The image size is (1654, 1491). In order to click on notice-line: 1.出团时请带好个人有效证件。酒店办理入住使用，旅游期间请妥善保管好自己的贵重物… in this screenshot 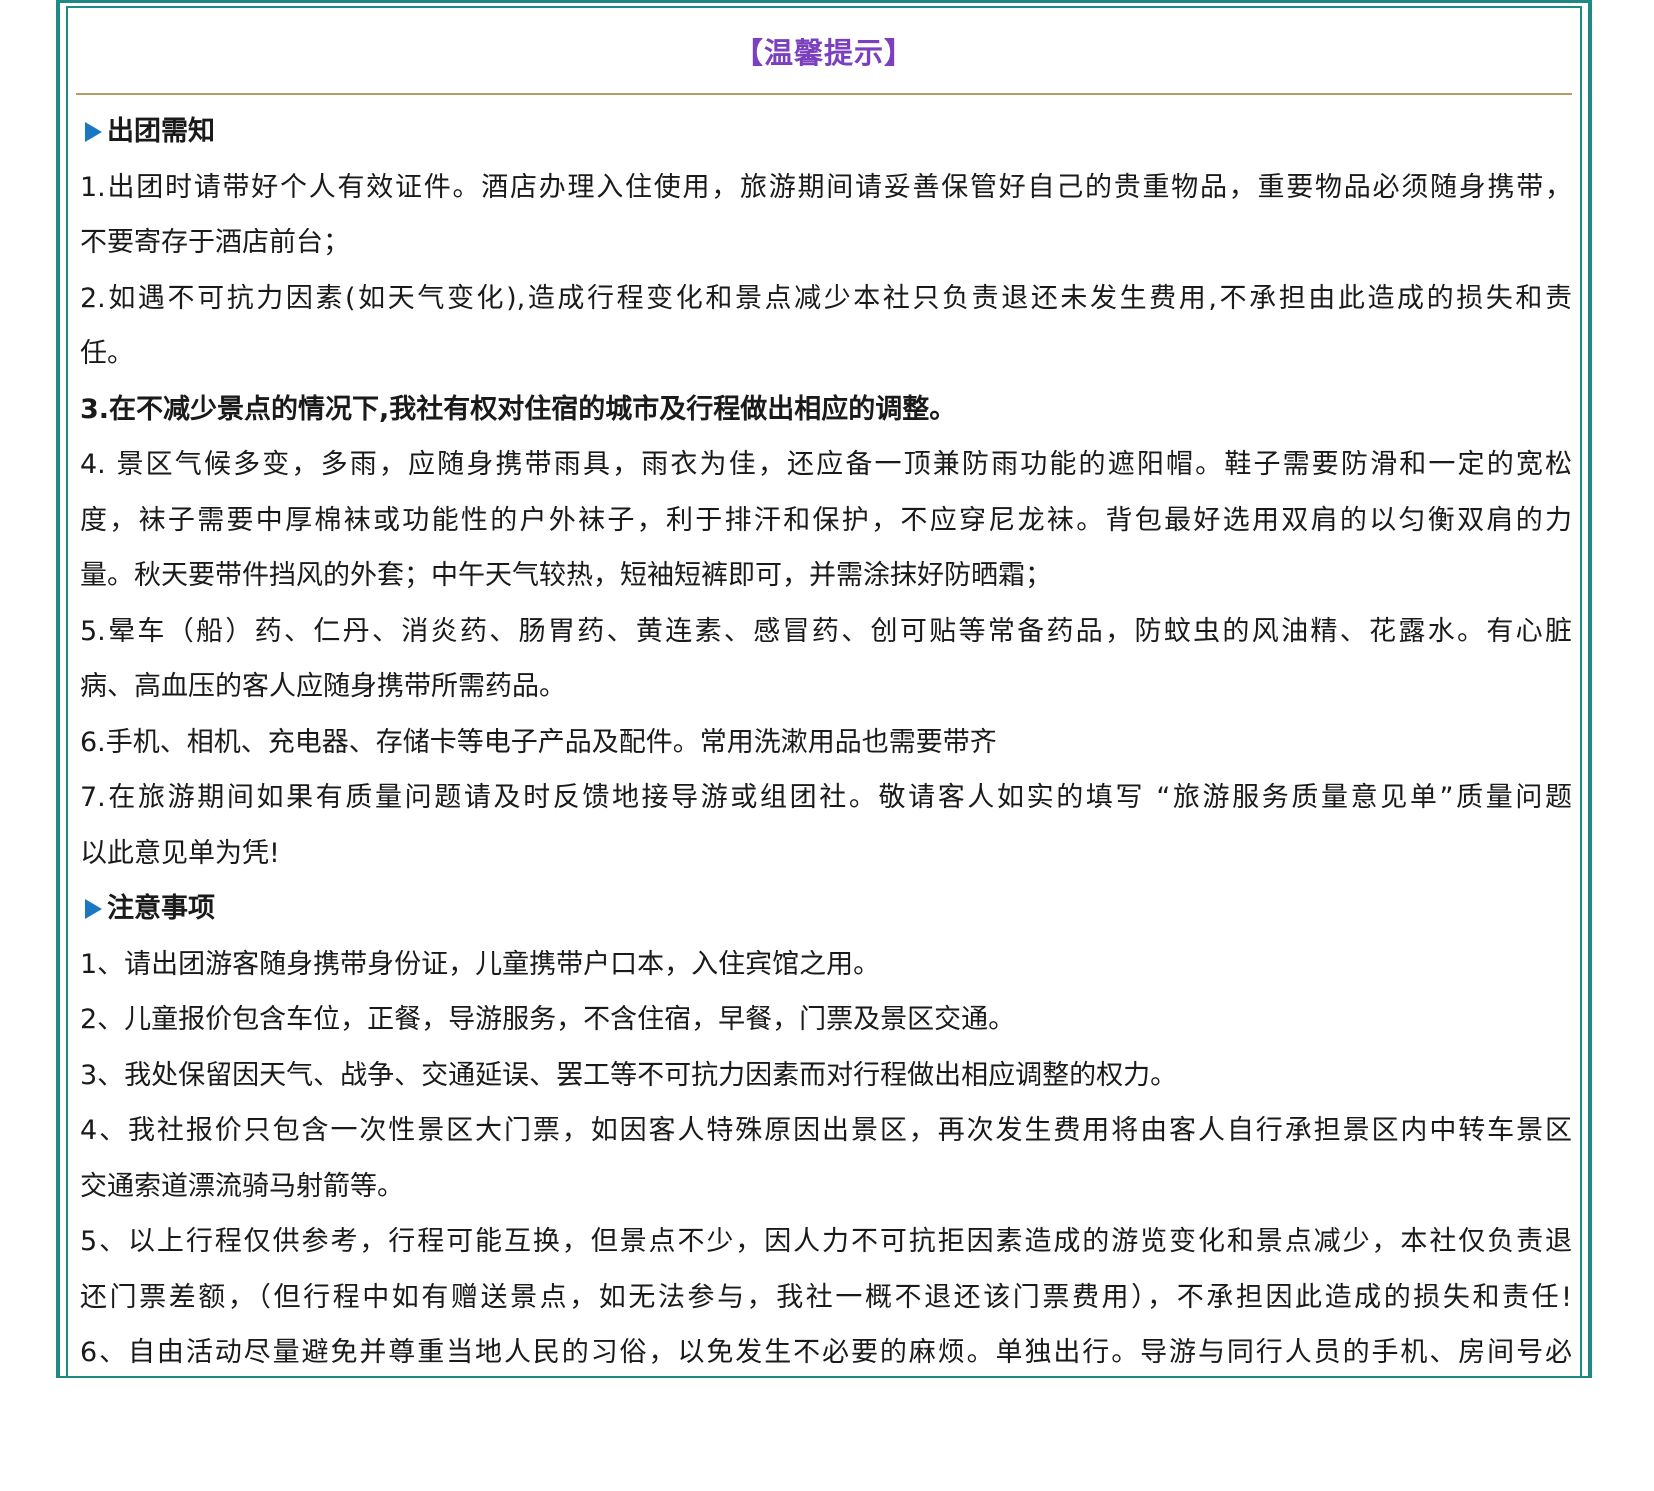, I will do `click(826, 187)`.